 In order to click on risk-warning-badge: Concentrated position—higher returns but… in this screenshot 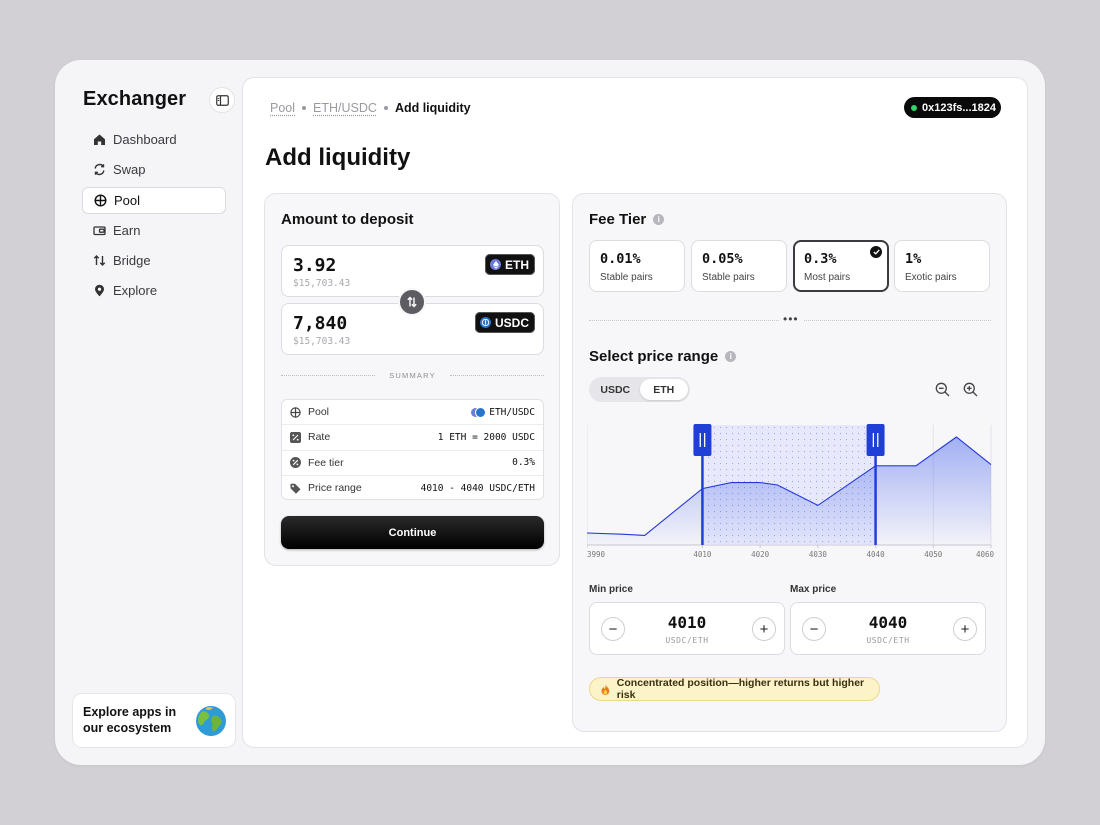, I will do `click(734, 689)`.